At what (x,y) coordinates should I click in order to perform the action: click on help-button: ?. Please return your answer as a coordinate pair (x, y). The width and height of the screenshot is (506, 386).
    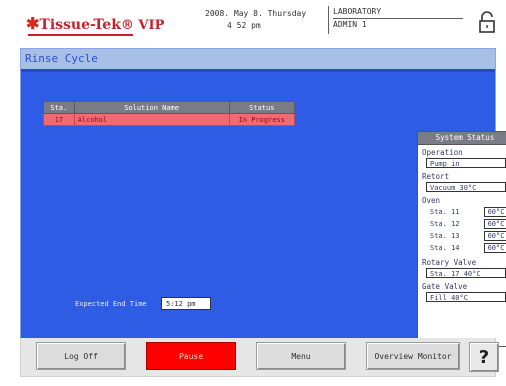
    Looking at the image, I should click on (484, 357).